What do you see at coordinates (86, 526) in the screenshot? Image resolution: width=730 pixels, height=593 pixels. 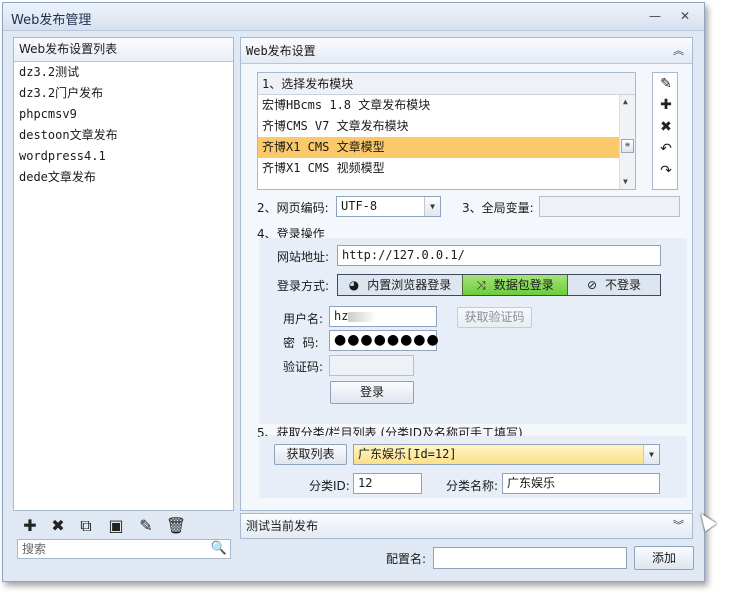 I see `copy-icon: ⧉` at bounding box center [86, 526].